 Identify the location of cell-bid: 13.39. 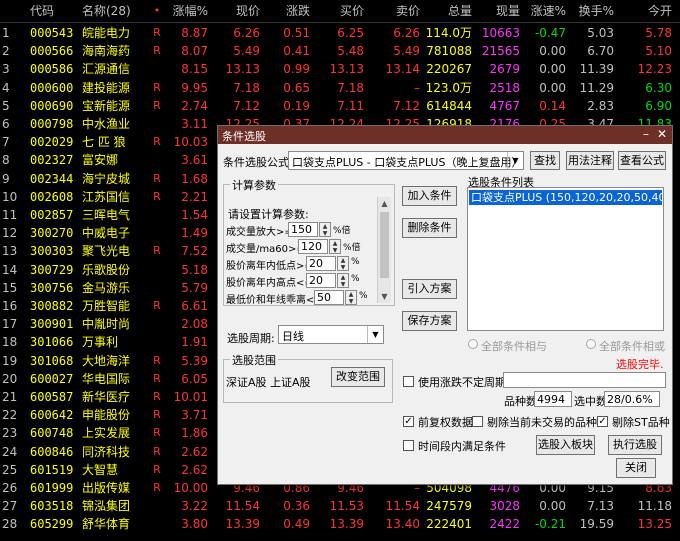
(346, 524).